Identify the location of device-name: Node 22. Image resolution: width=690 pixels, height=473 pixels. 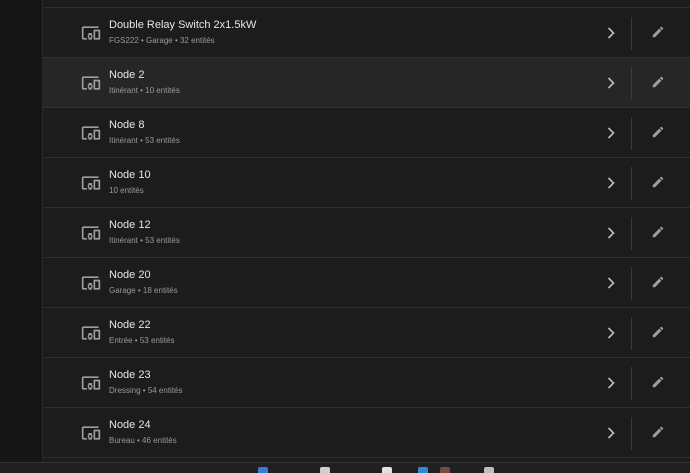
(130, 325).